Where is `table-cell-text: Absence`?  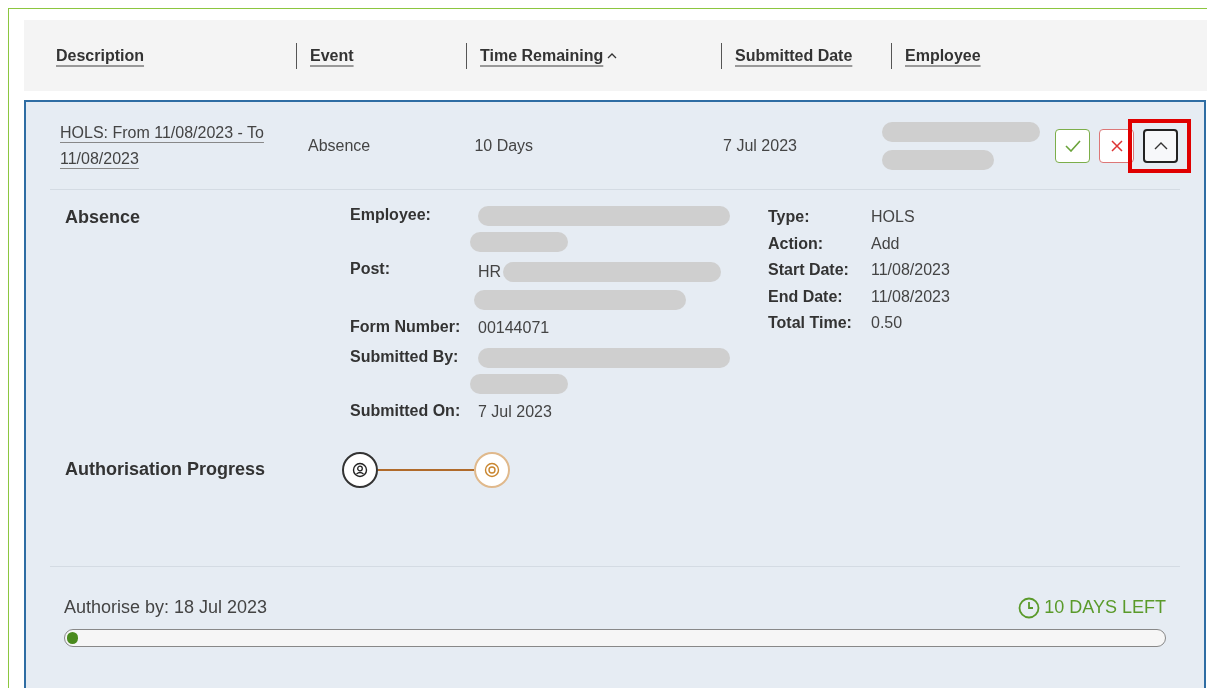 table-cell-text: Absence is located at coordinates (339, 145).